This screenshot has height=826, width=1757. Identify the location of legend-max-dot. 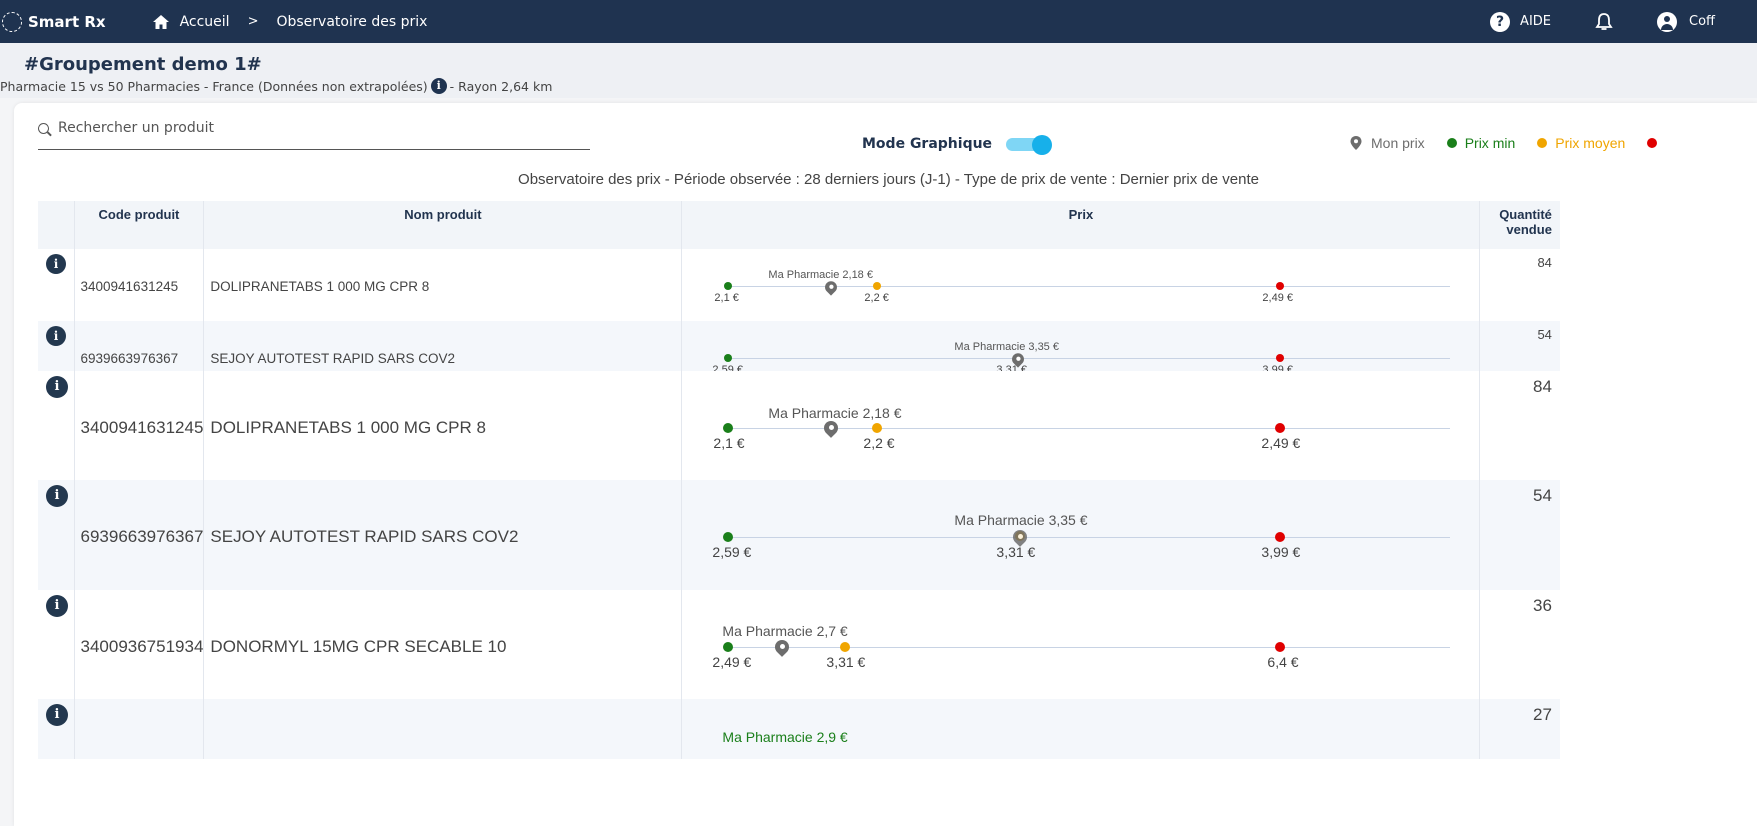
(1652, 143).